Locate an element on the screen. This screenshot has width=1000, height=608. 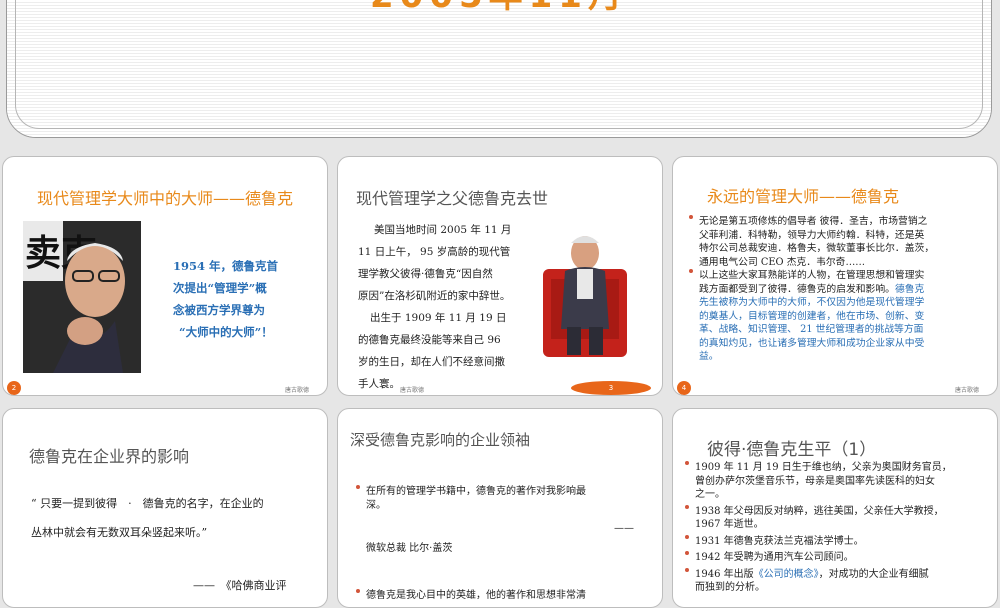
bullet-text: 1946 年出版 is located at coordinates (724, 574).